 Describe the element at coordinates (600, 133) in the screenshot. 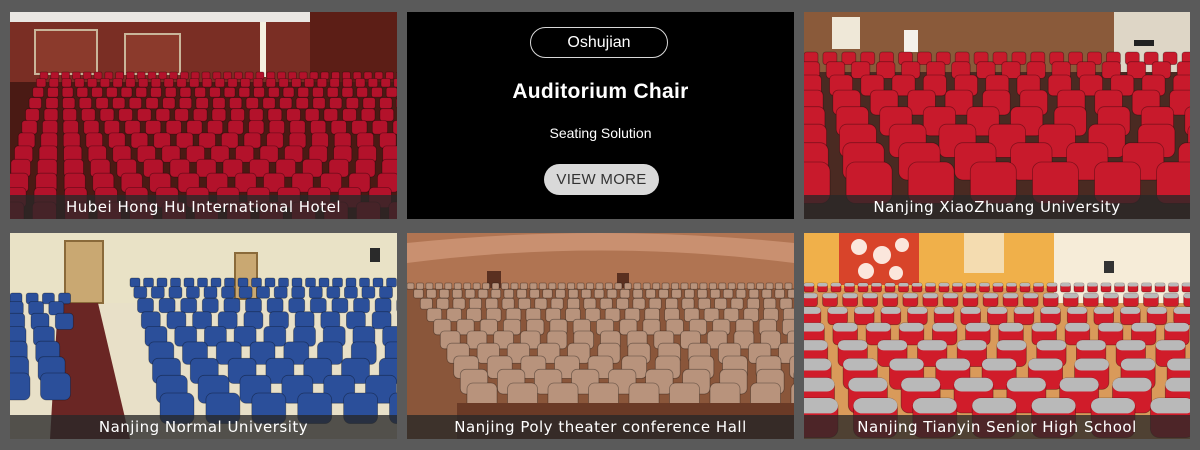

I see `promo-subtitle: Seating Solution` at that location.